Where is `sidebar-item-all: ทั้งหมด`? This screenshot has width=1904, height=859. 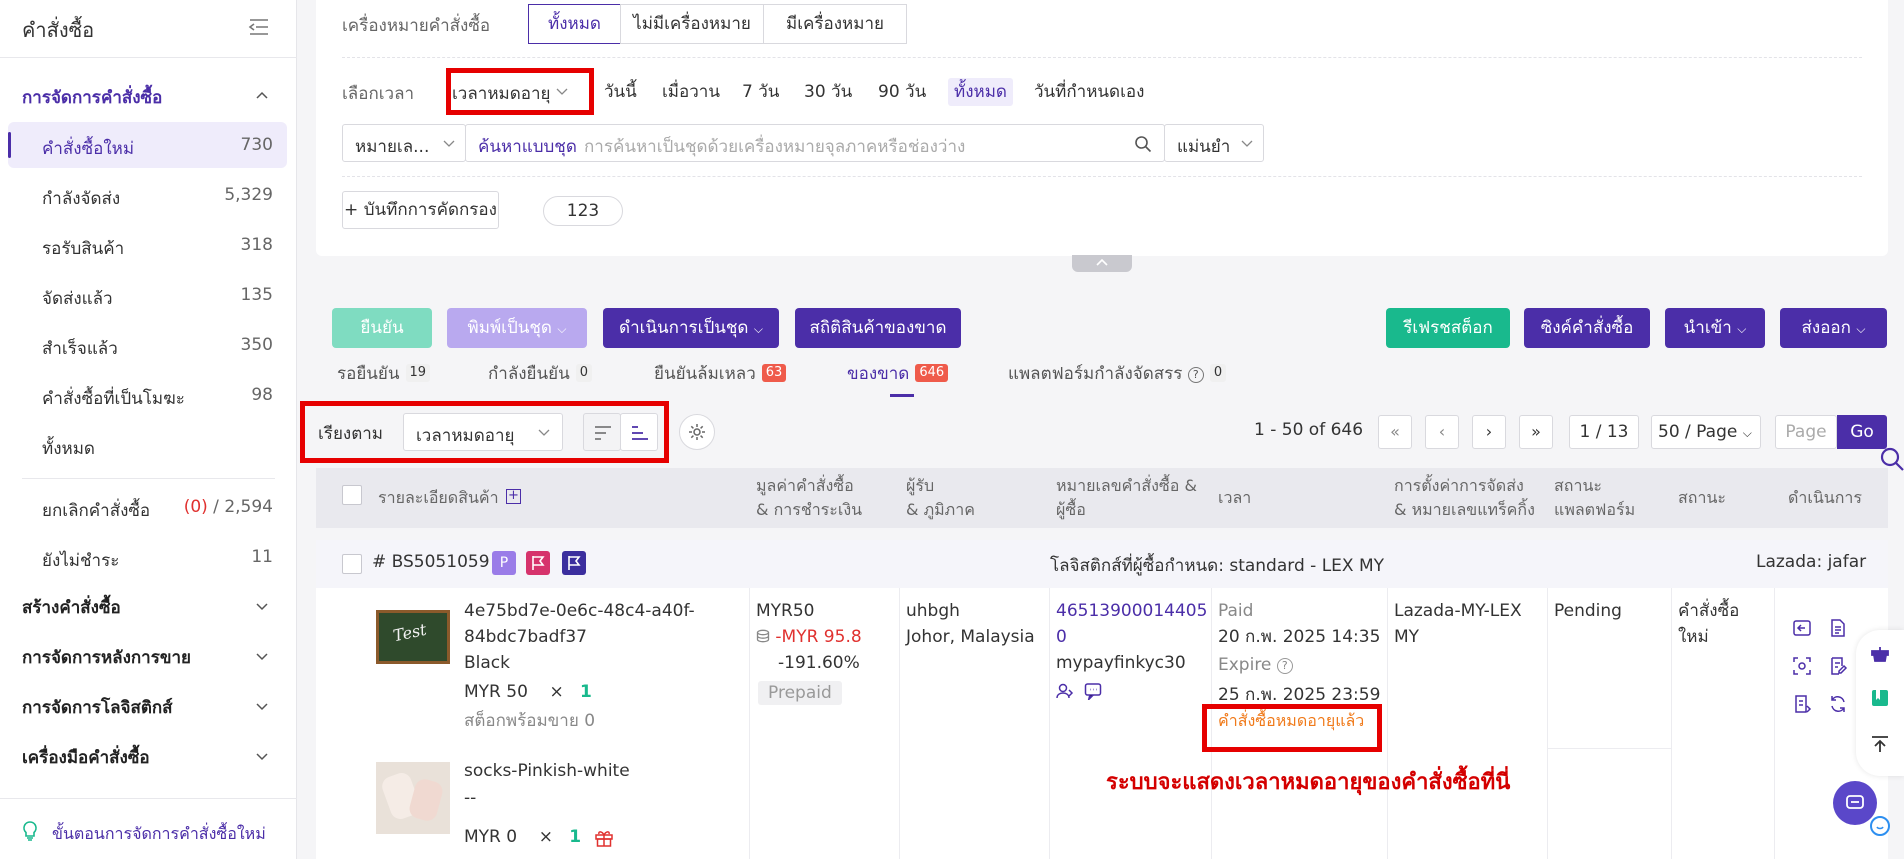
sidebar-item-all: ทั้งหมด is located at coordinates (147, 445).